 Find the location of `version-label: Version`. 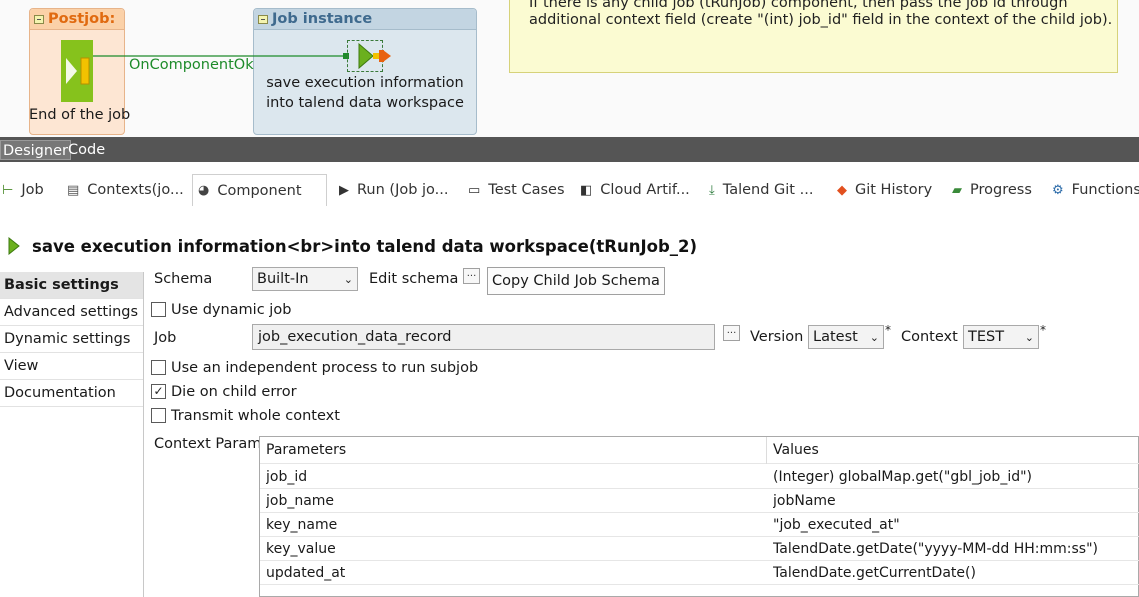

version-label: Version is located at coordinates (777, 337).